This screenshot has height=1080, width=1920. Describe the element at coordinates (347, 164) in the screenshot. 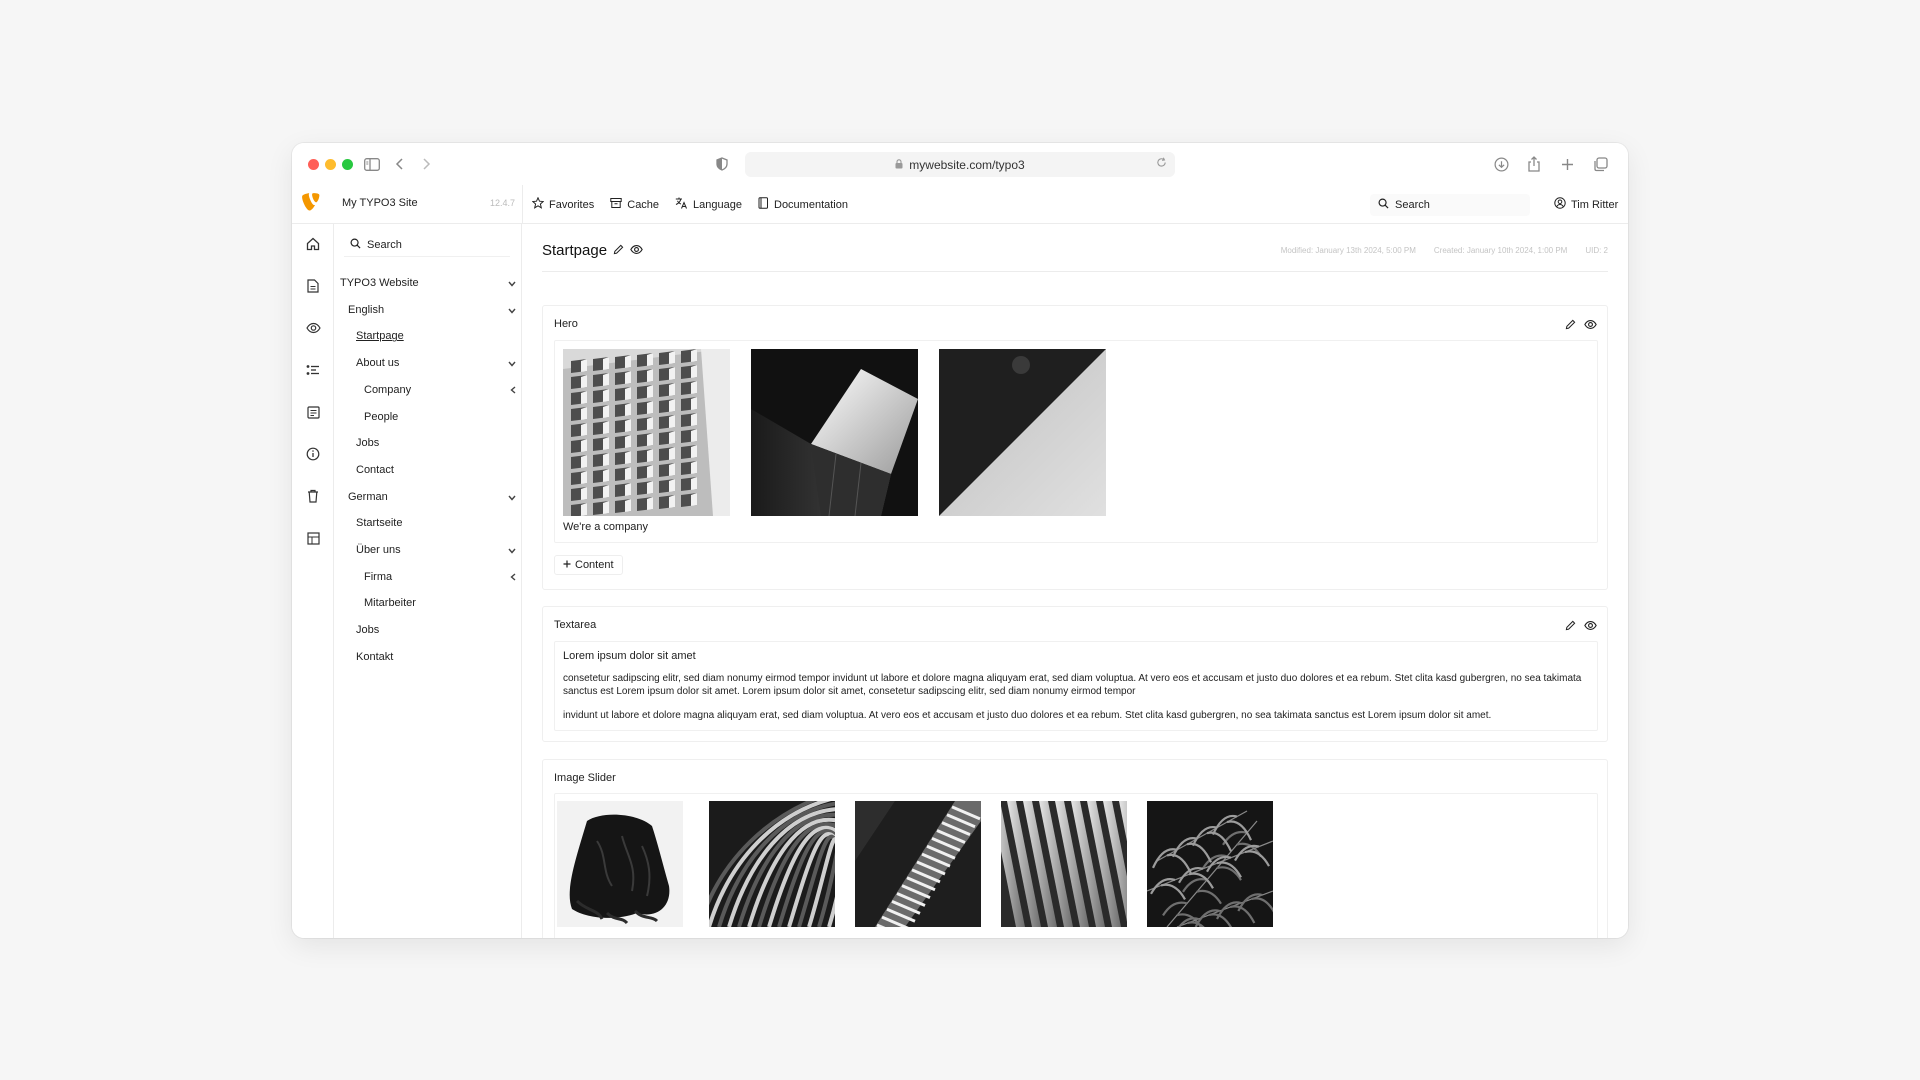

I see `maximize-window-button` at that location.